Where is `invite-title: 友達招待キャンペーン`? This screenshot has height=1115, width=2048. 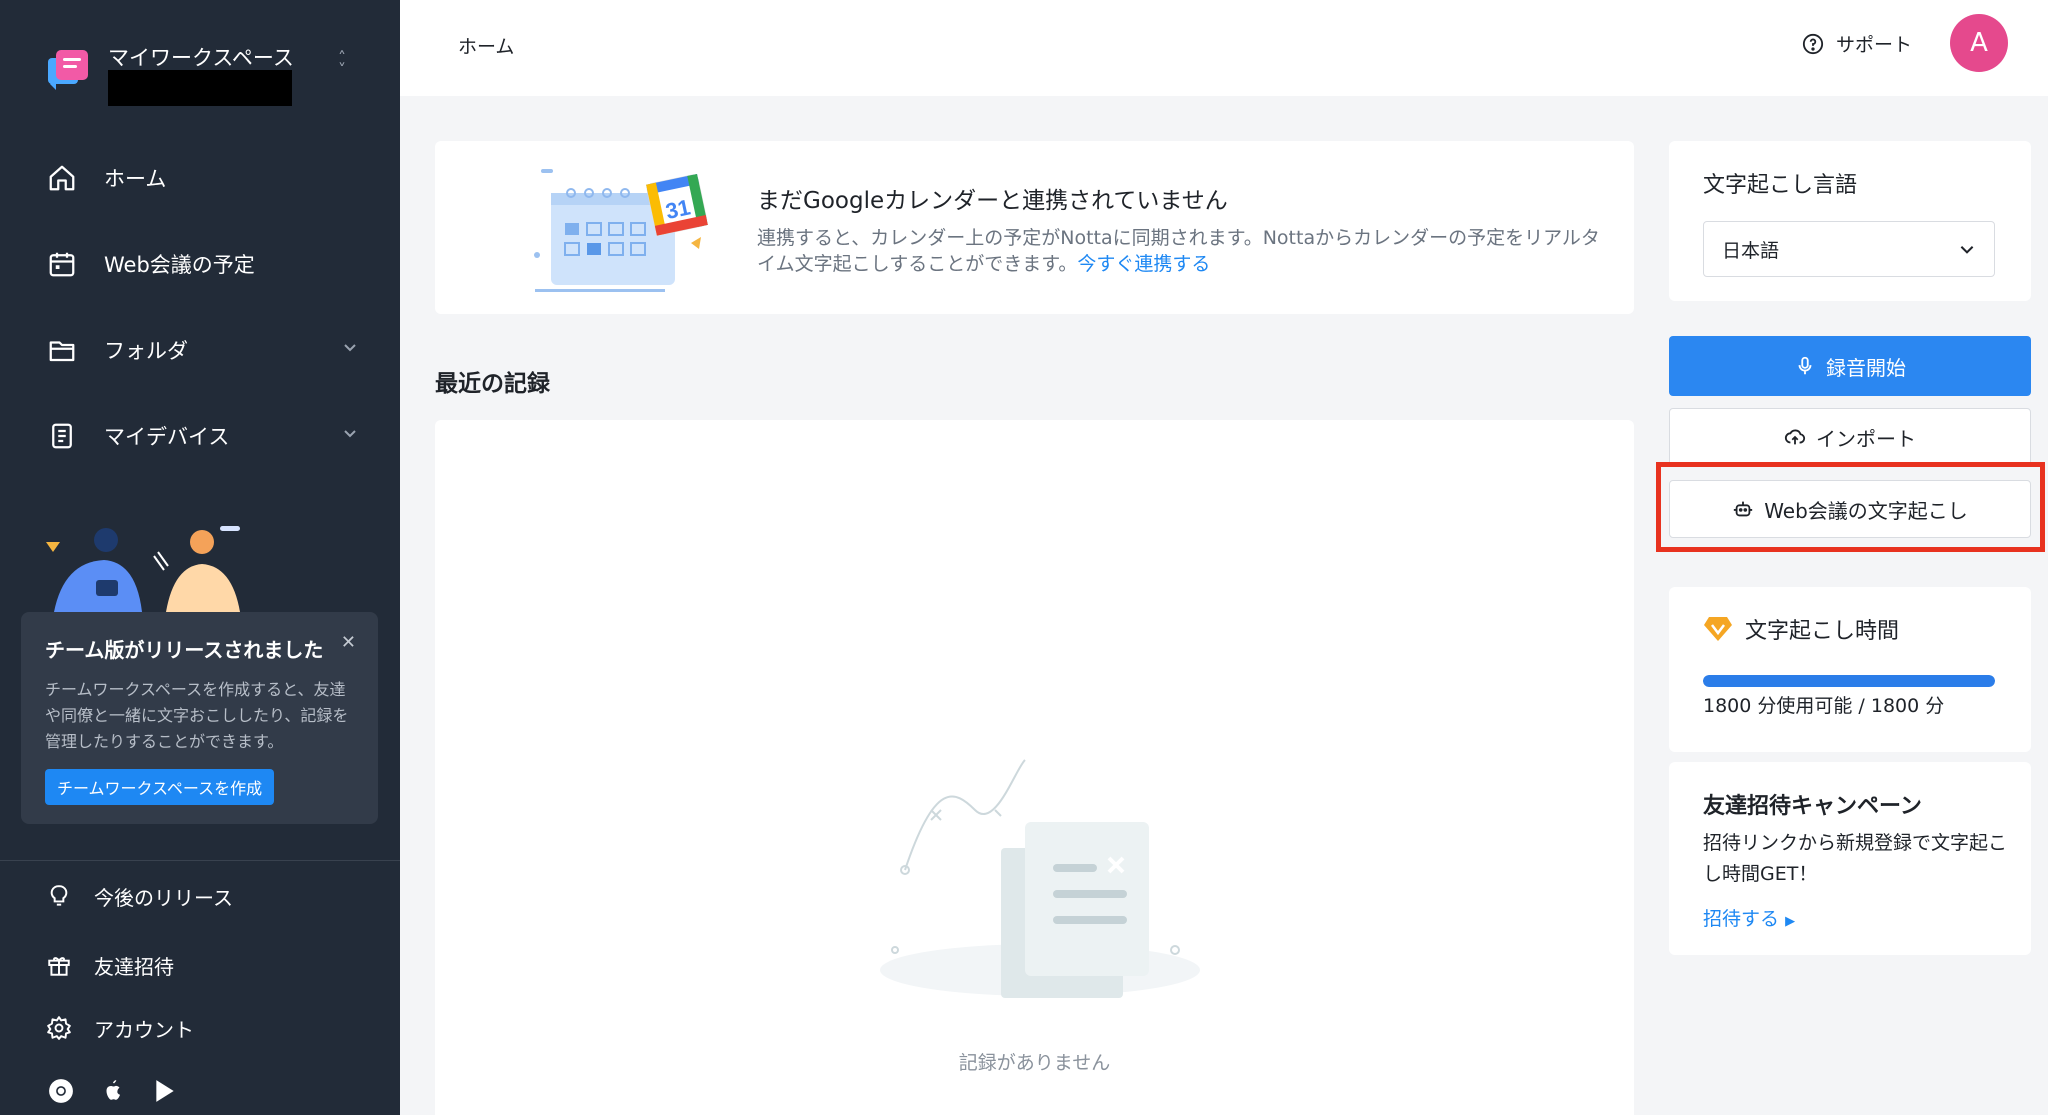
invite-title: 友達招待キャンペーン is located at coordinates (1812, 806).